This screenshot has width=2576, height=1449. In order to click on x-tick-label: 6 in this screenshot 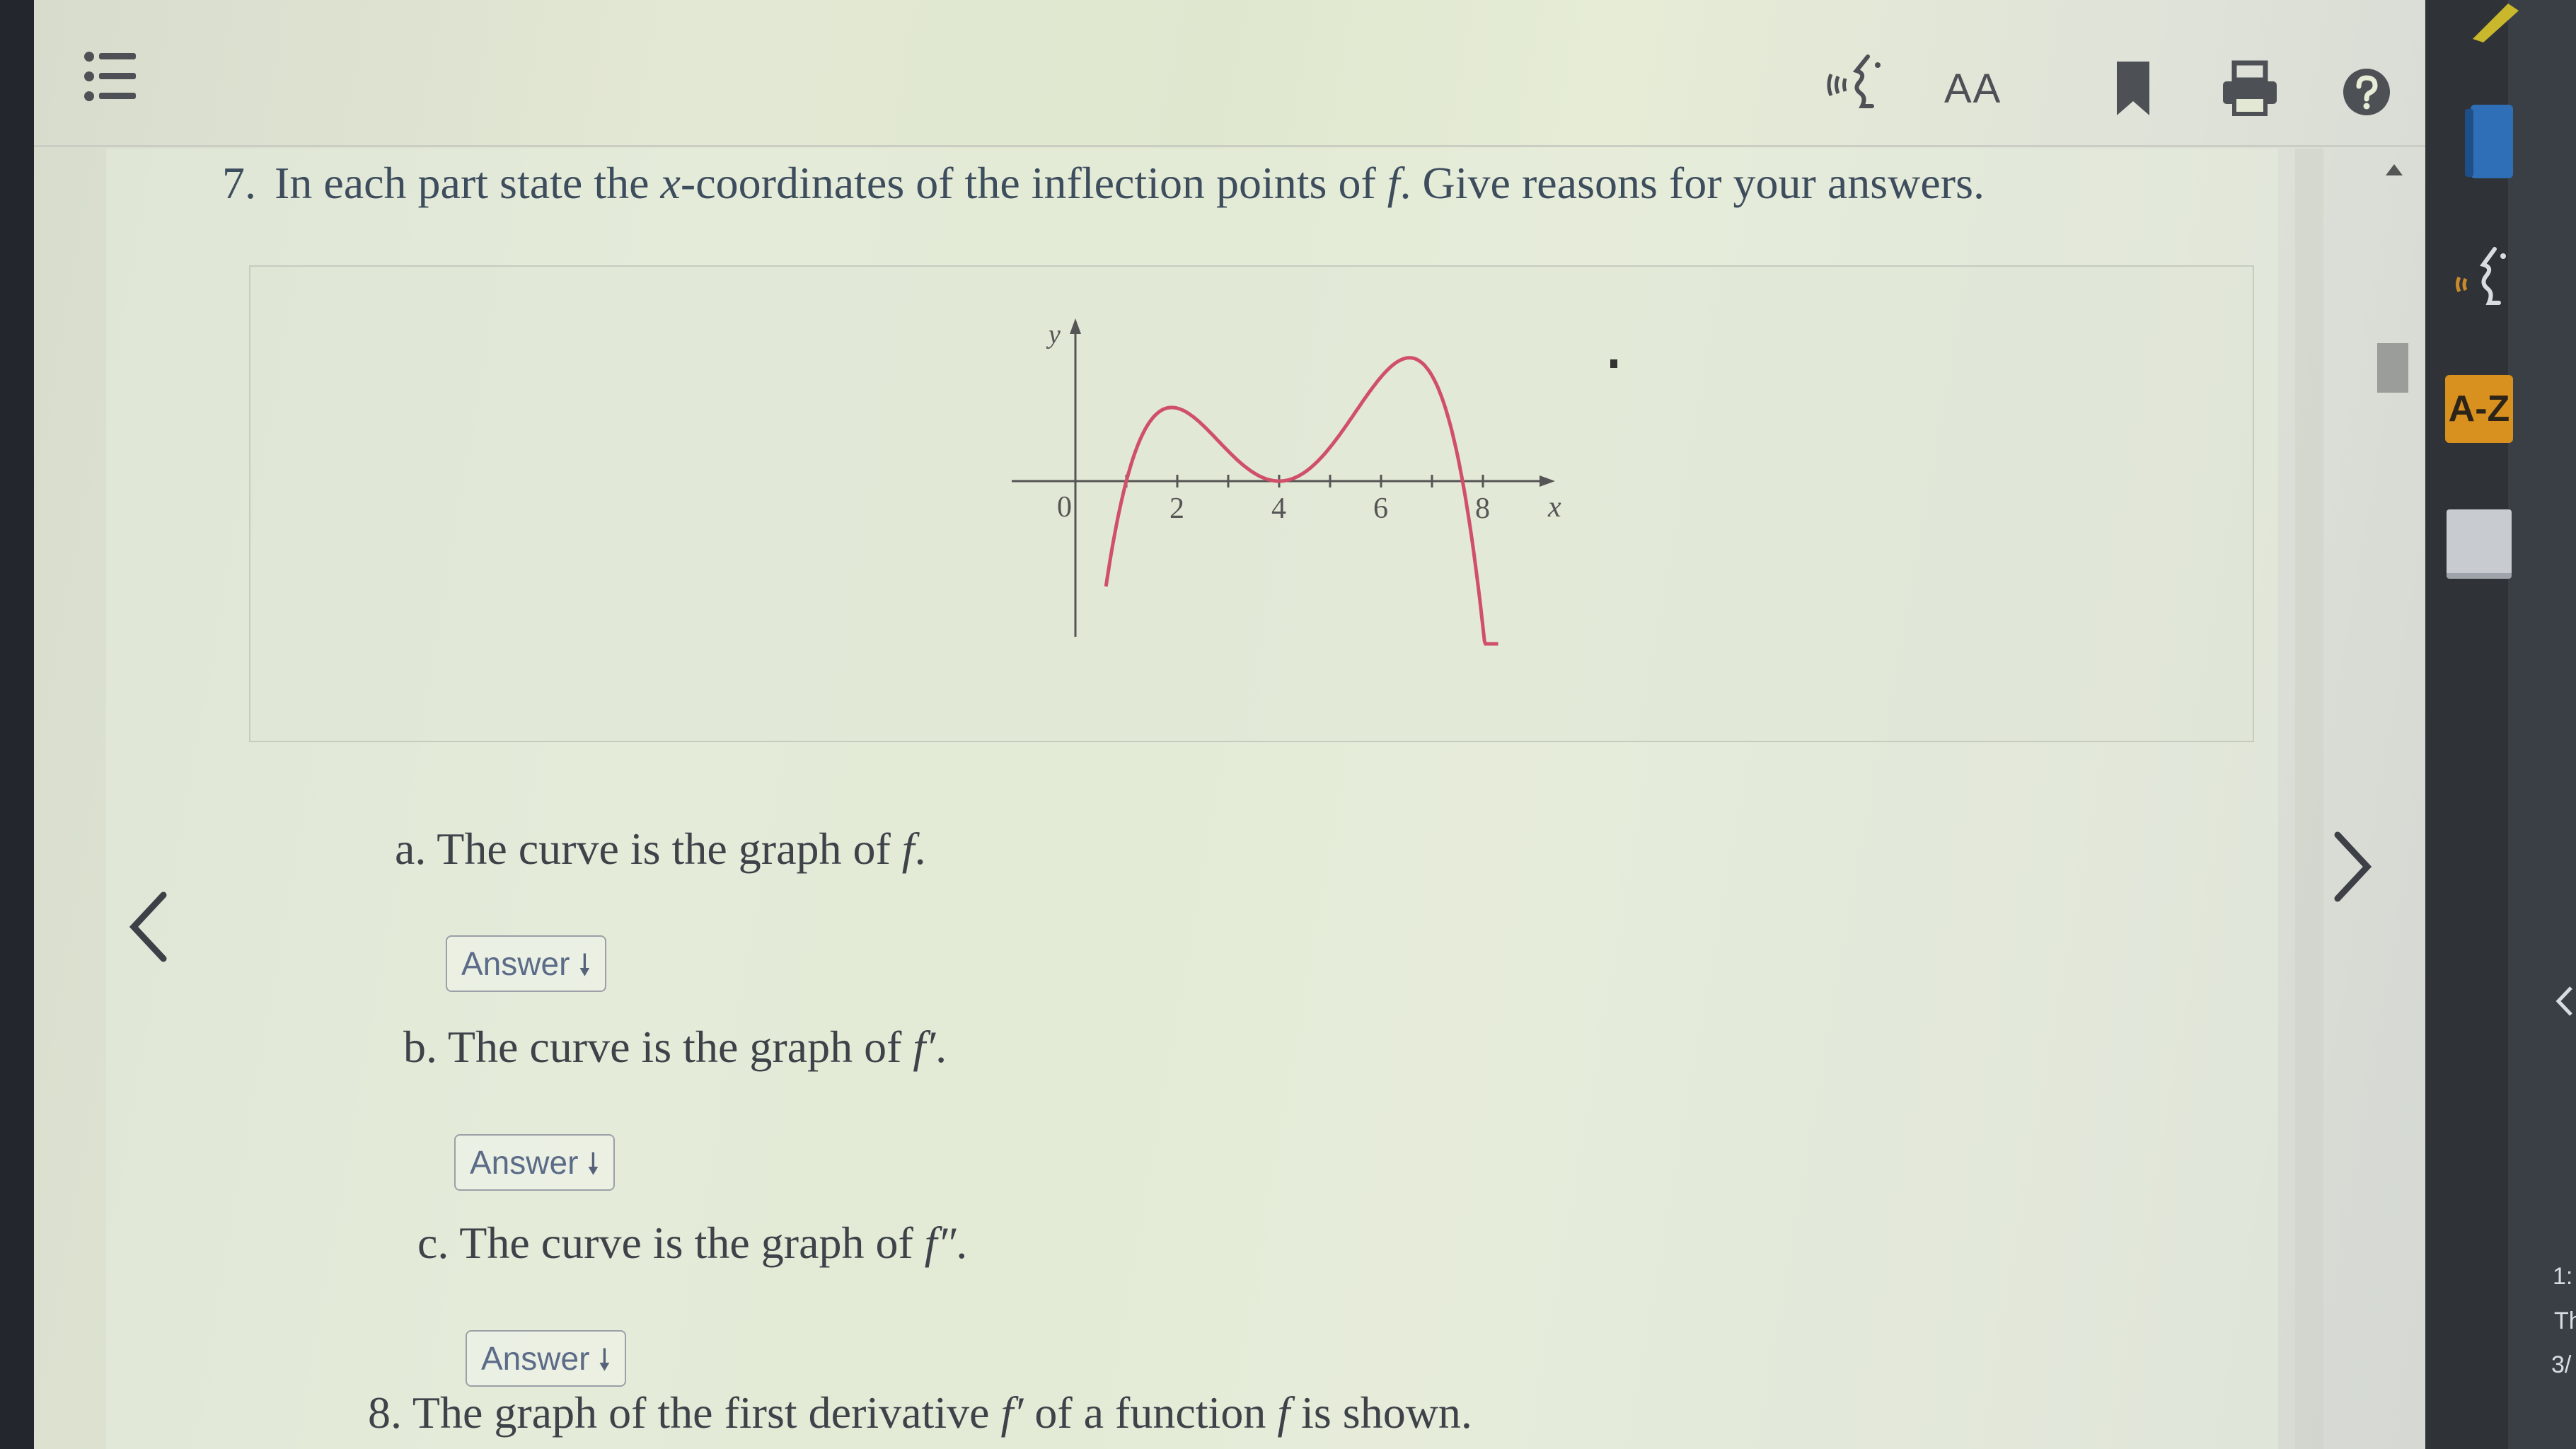, I will do `click(1380, 508)`.